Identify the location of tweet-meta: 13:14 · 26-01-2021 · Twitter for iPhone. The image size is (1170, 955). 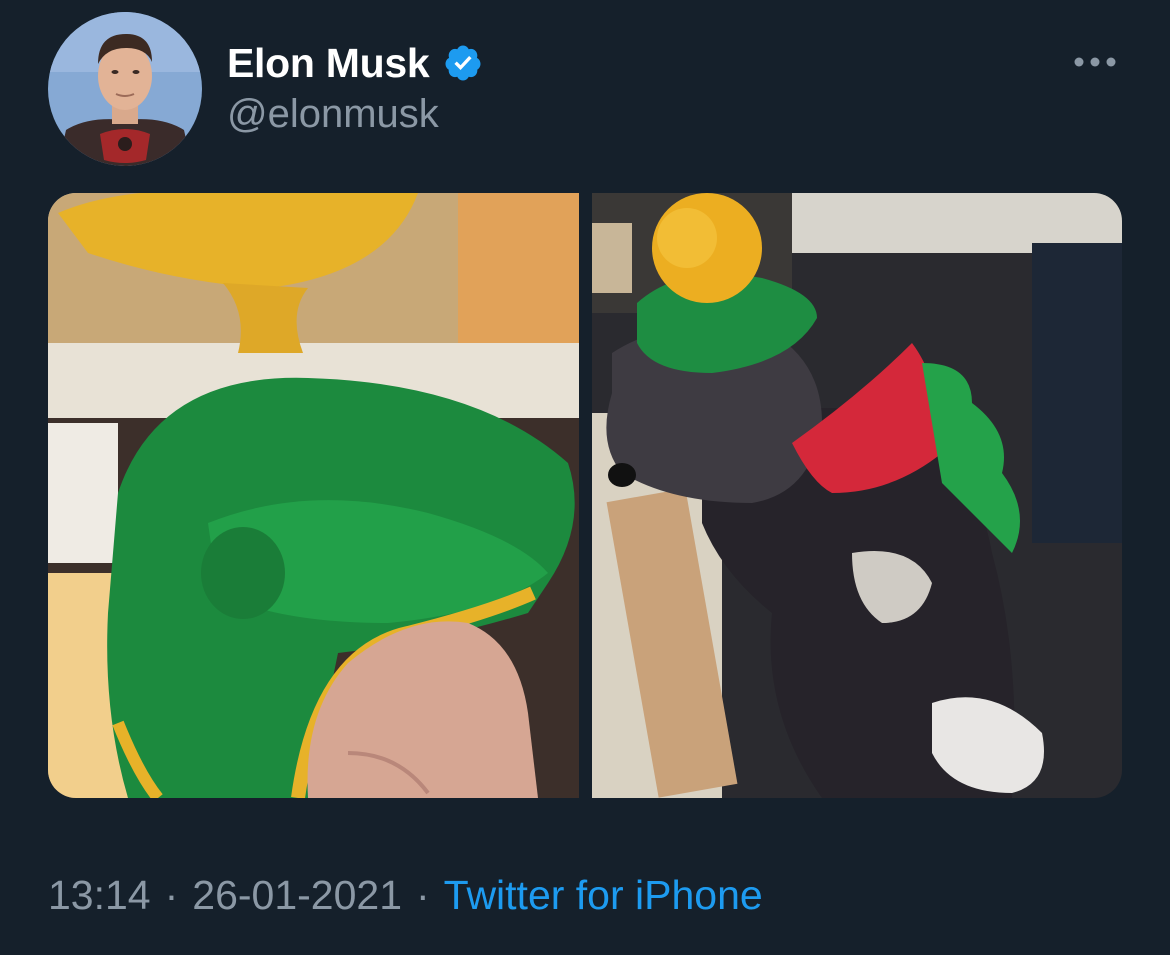
(405, 895).